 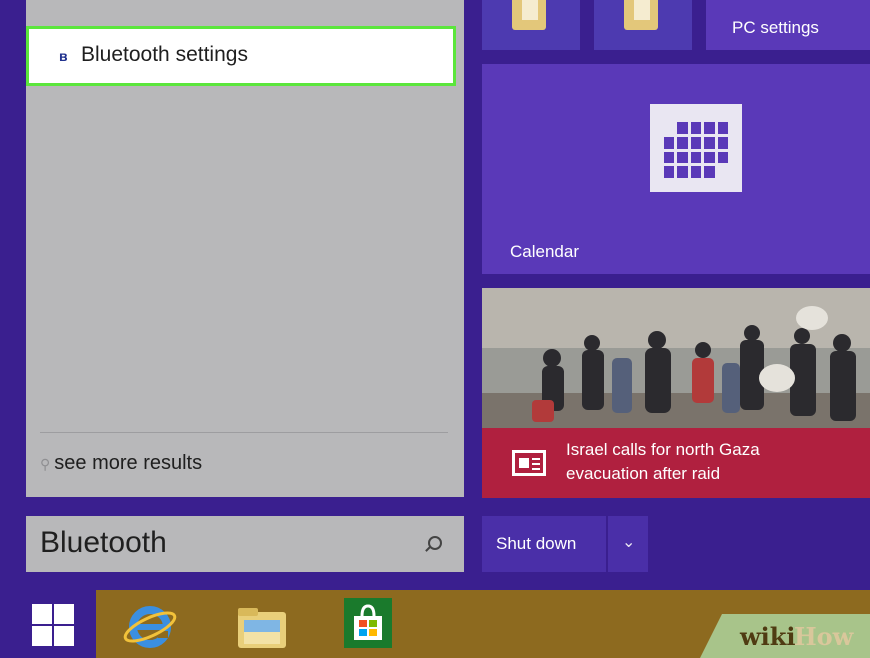 I want to click on watermark-wiki: wiki, so click(x=768, y=636).